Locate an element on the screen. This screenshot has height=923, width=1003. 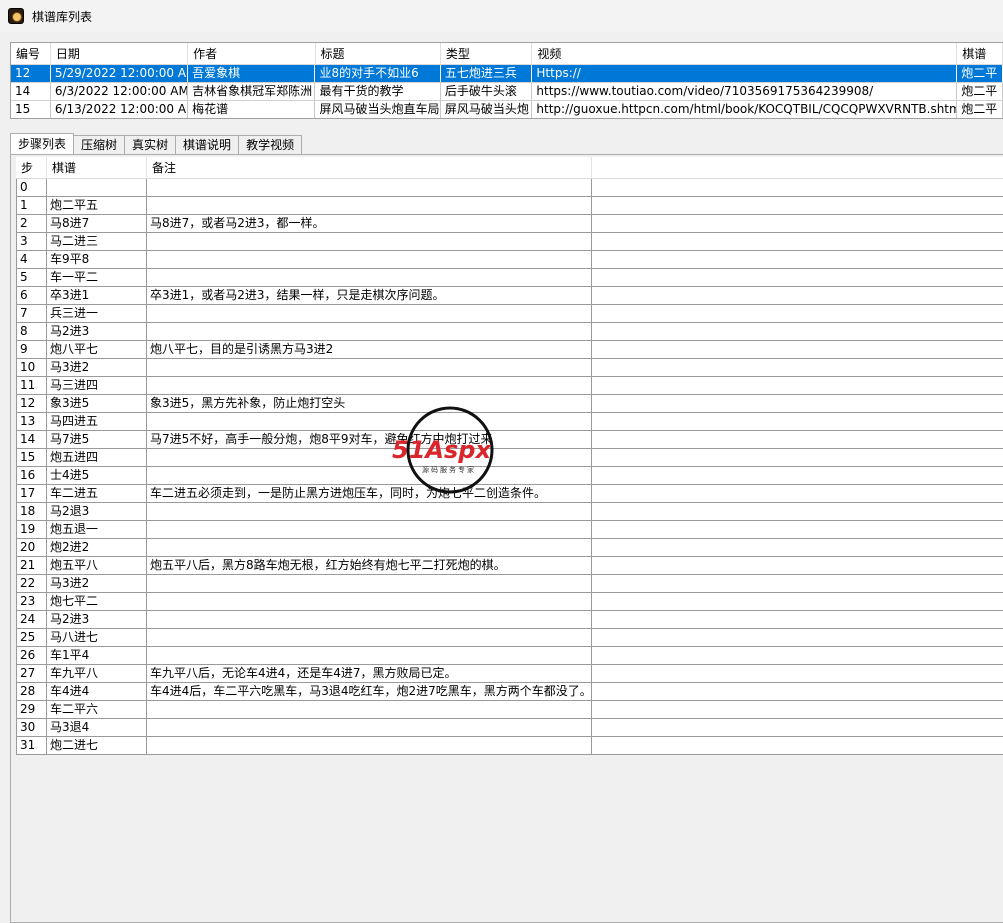
step-cell-note: 车二进五必须走到，一是防止黑方进炮压车，同时，为炮七平二创造条件。 is located at coordinates (369, 493).